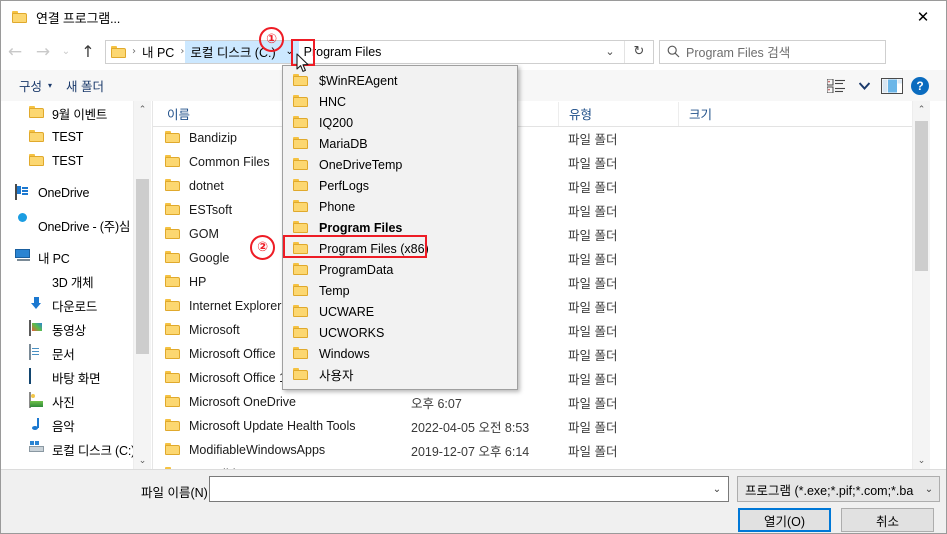 This screenshot has height=534, width=947. I want to click on file-list-scroll-thumb, so click(921, 196).